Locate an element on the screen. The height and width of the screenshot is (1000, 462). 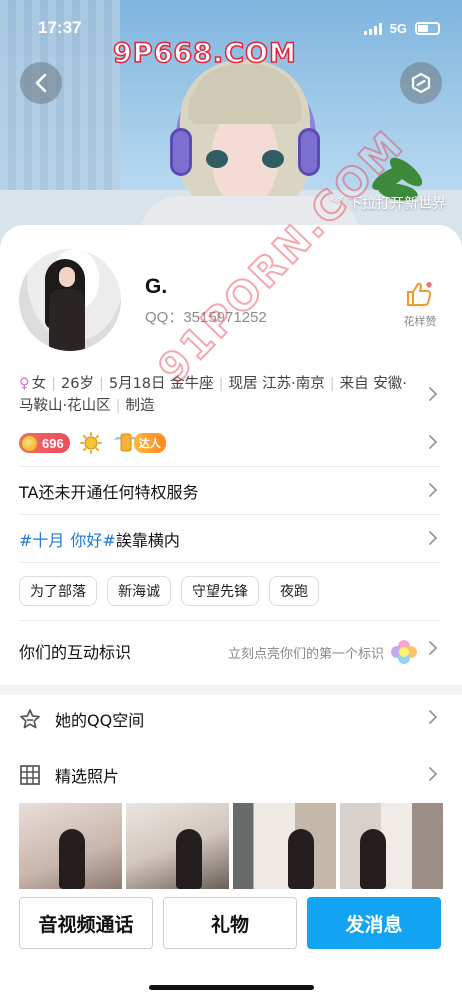
talent-badge: 达人 is located at coordinates (139, 443).